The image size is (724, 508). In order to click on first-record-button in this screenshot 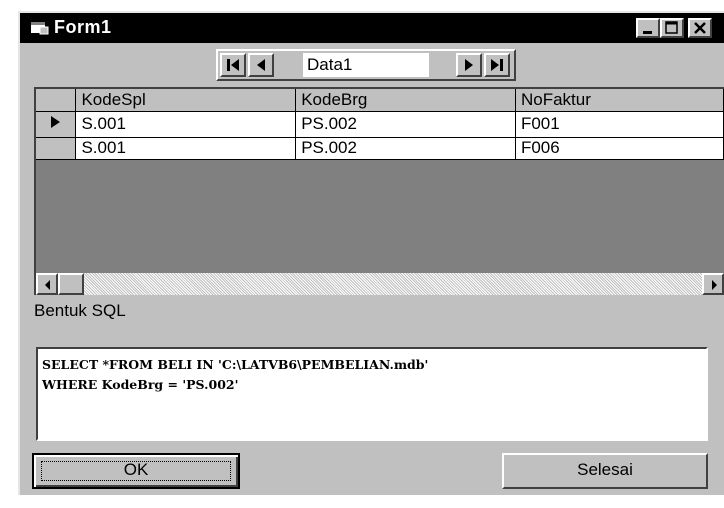, I will do `click(233, 65)`.